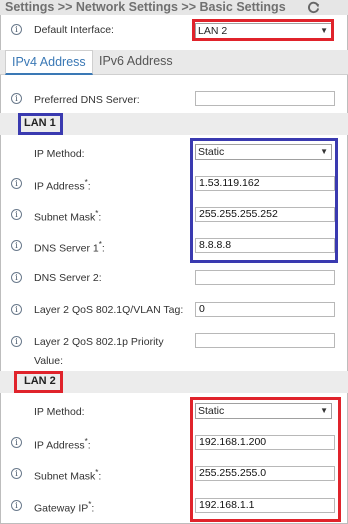 Image resolution: width=348 pixels, height=524 pixels. I want to click on refresh-icon, so click(313, 7).